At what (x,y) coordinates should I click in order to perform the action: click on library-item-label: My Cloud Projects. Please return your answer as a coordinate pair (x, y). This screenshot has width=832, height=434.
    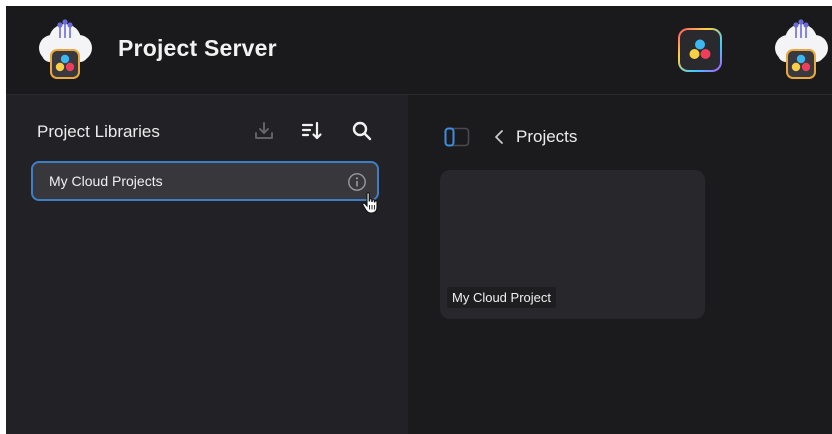
    Looking at the image, I should click on (106, 181).